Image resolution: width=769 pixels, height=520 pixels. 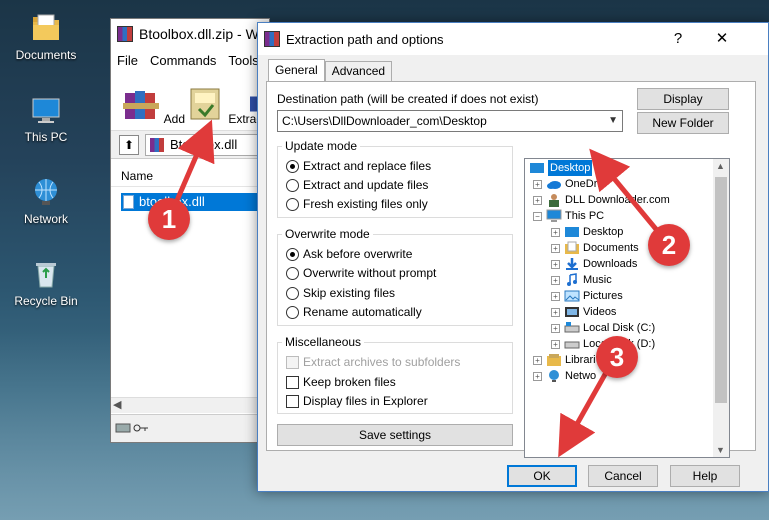 I want to click on pictures-folder-icon, so click(x=572, y=296).